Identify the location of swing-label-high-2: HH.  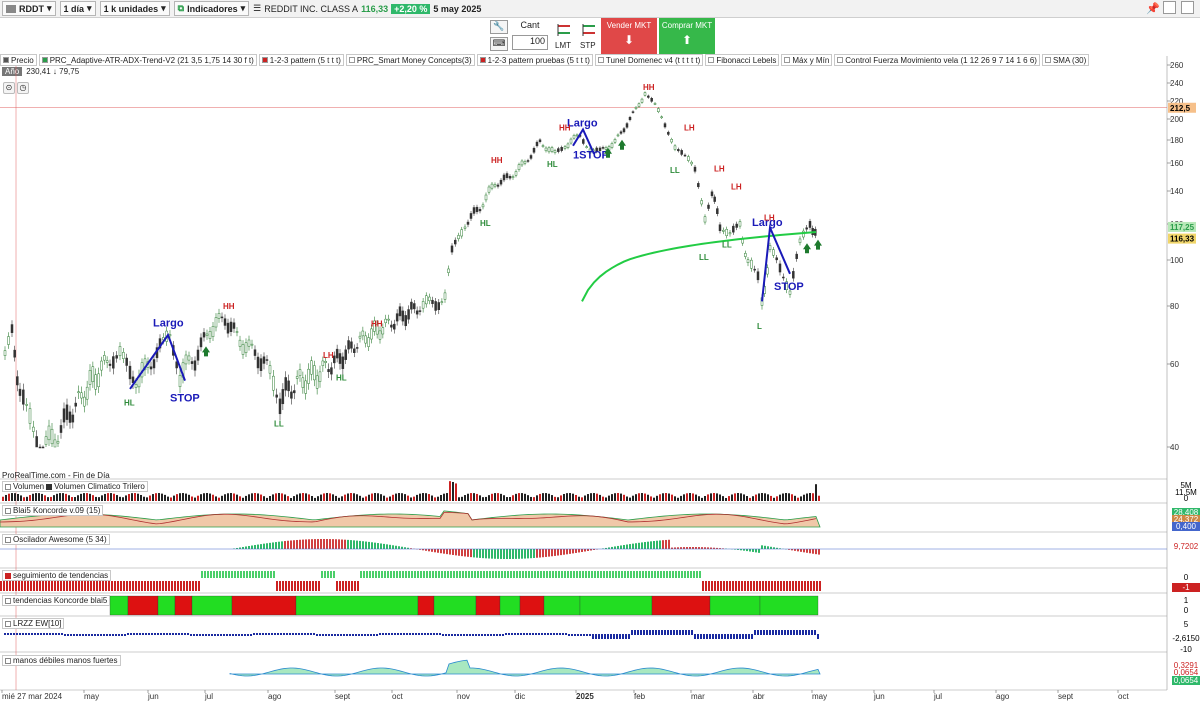
(497, 160).